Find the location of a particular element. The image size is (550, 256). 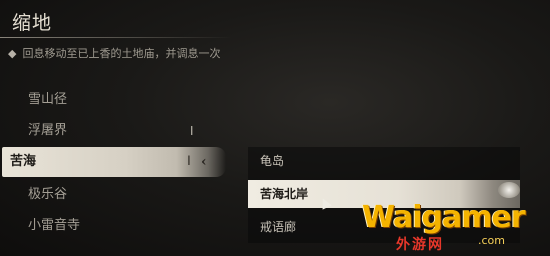

location-item-xueshanjing: 雪山径 is located at coordinates (33, 100).